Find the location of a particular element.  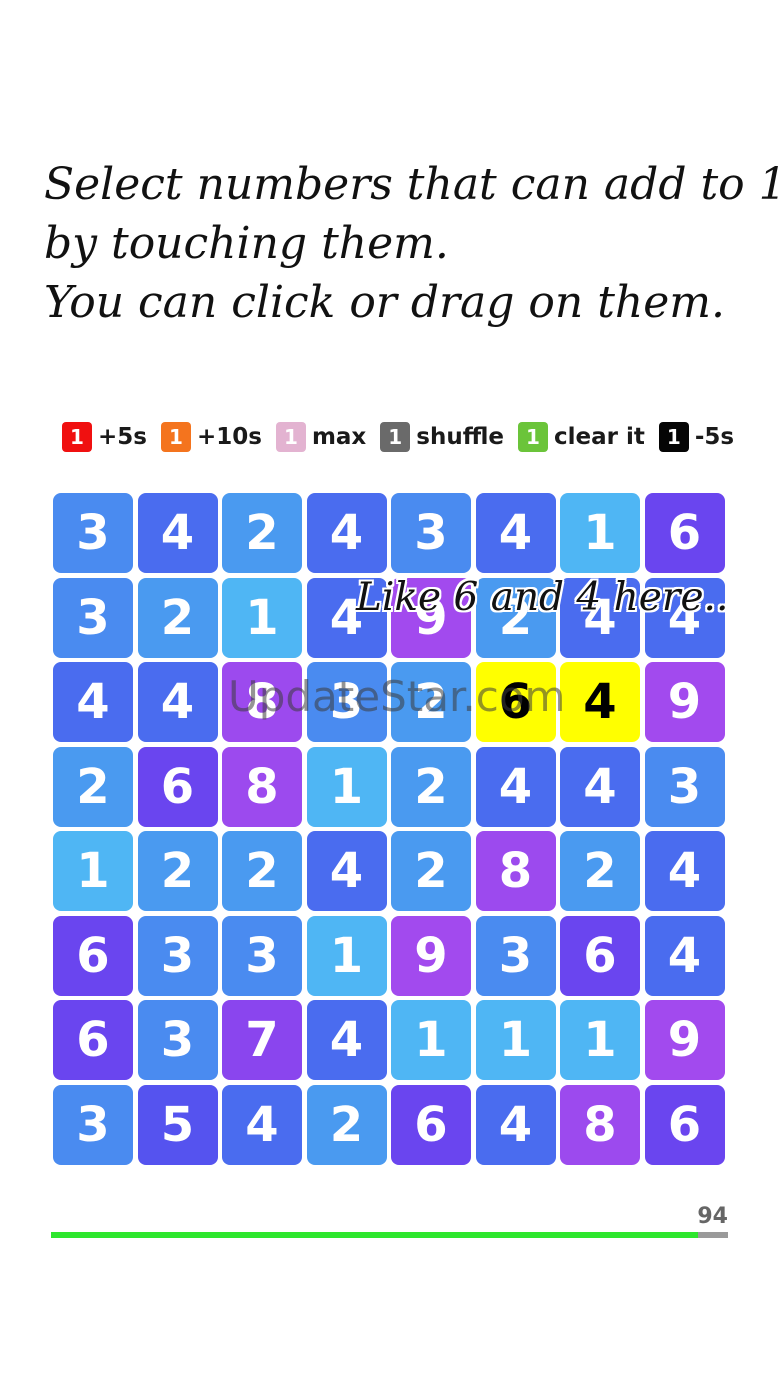

timer-bar is located at coordinates (389, 1235).